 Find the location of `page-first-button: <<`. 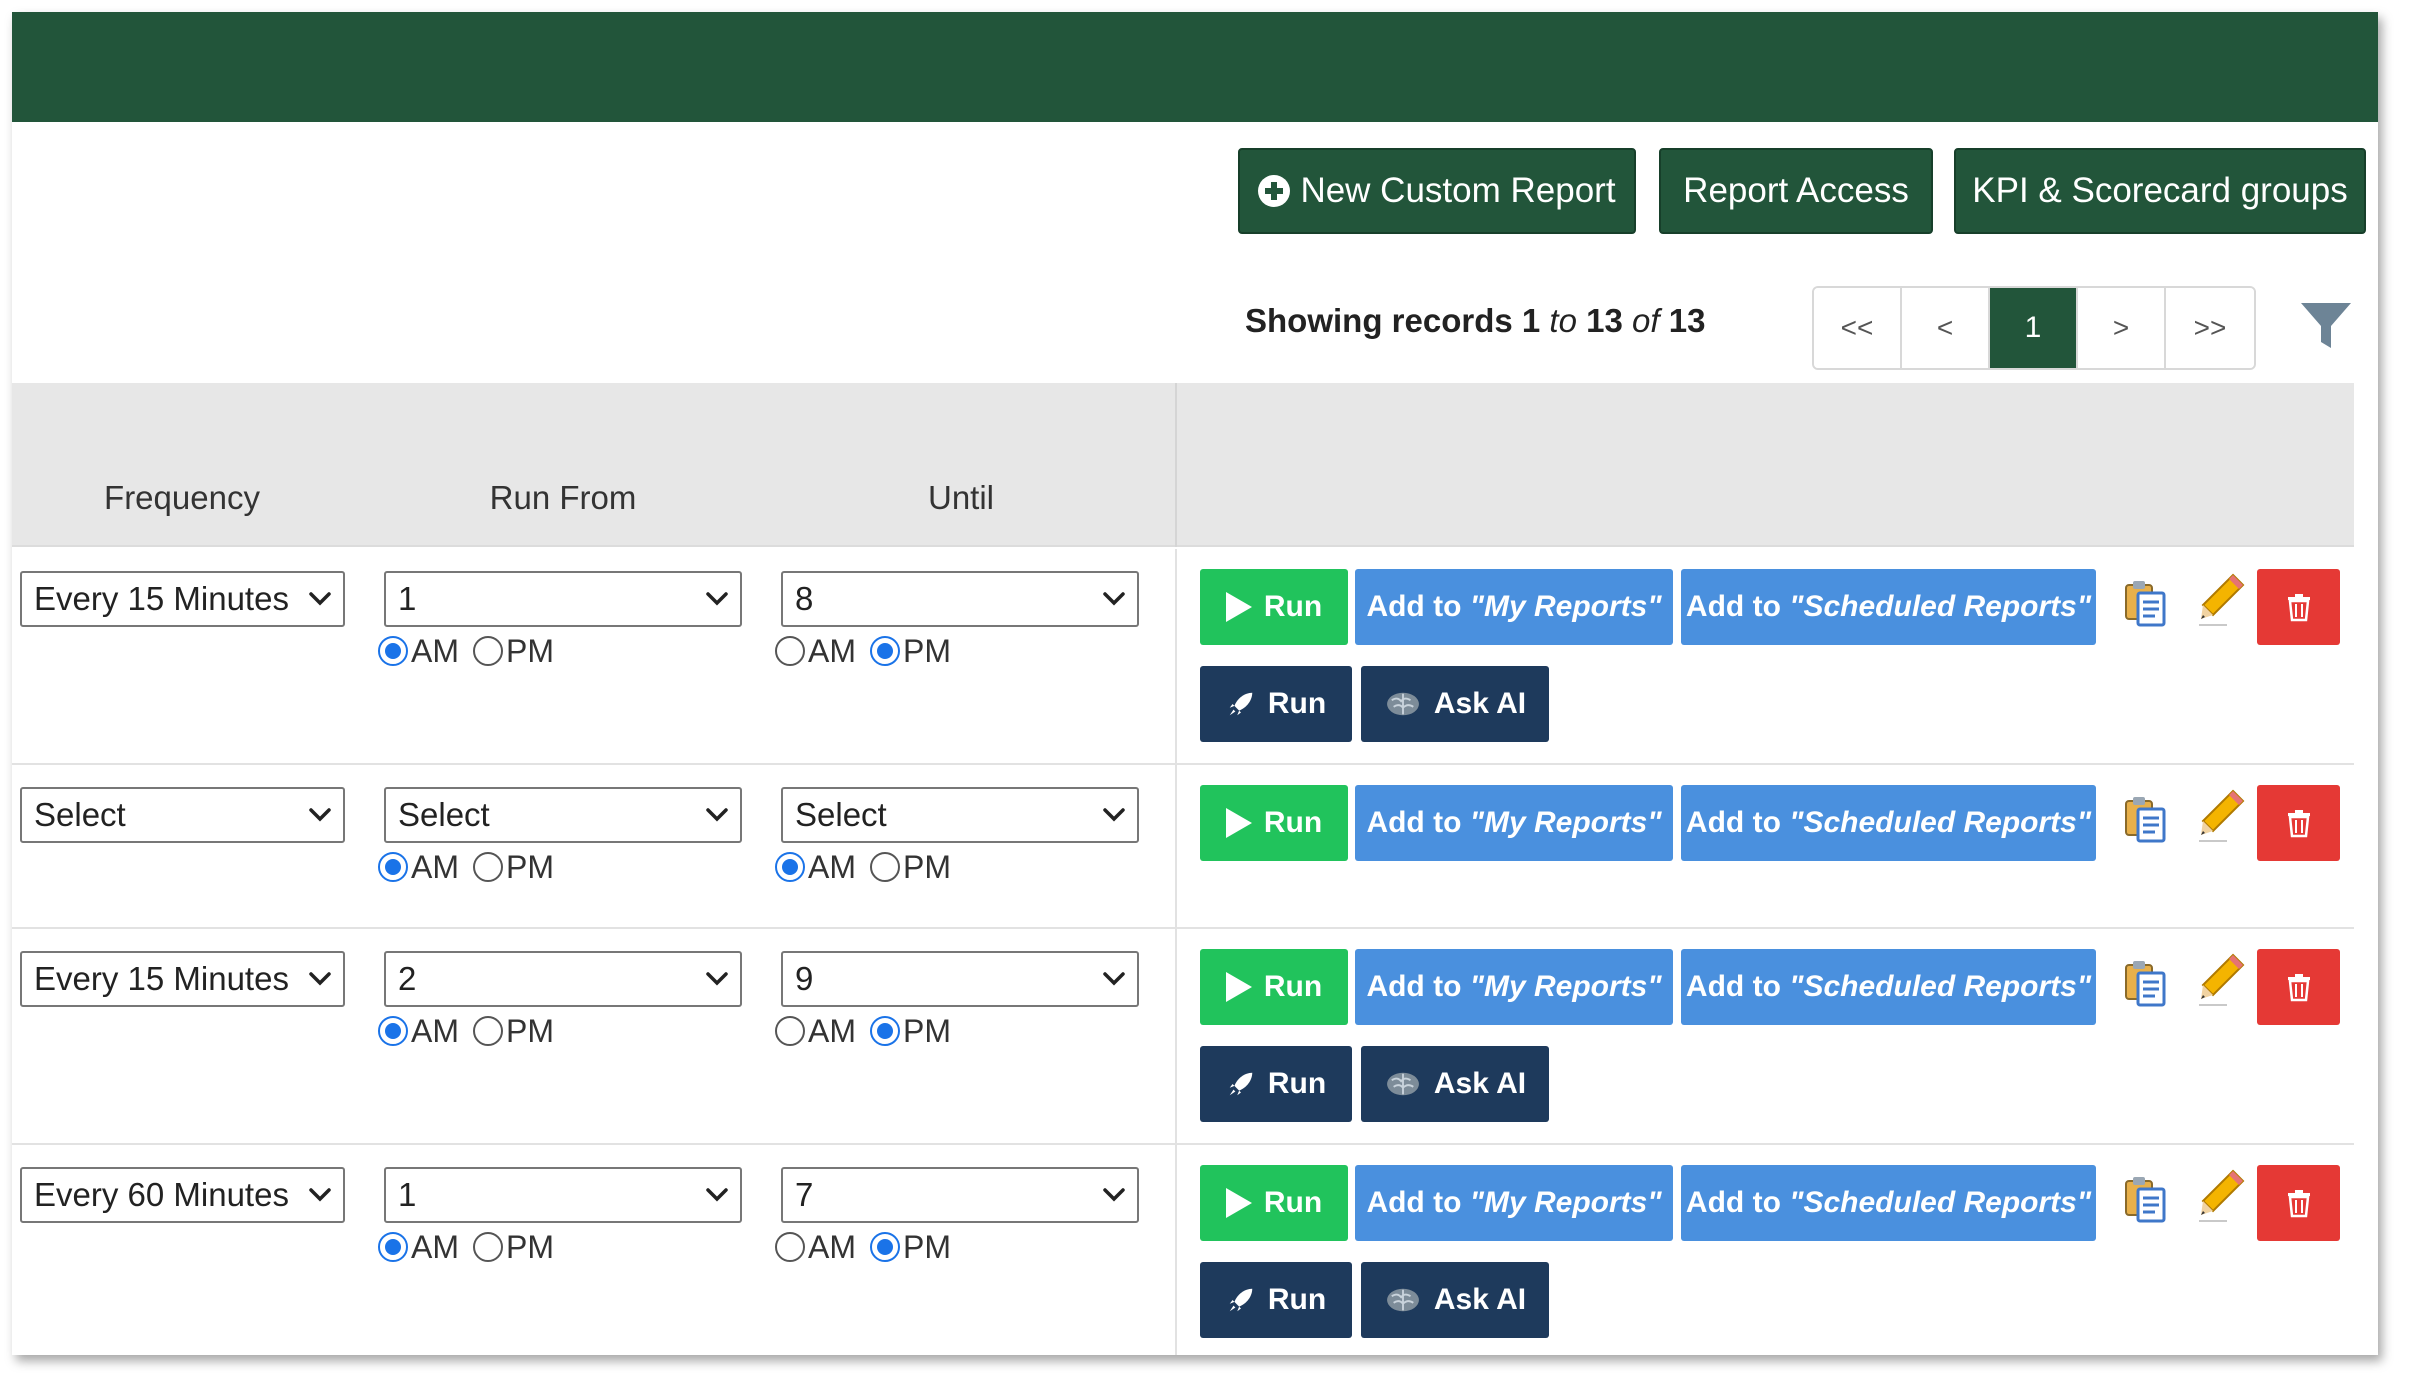

page-first-button: << is located at coordinates (1858, 328).